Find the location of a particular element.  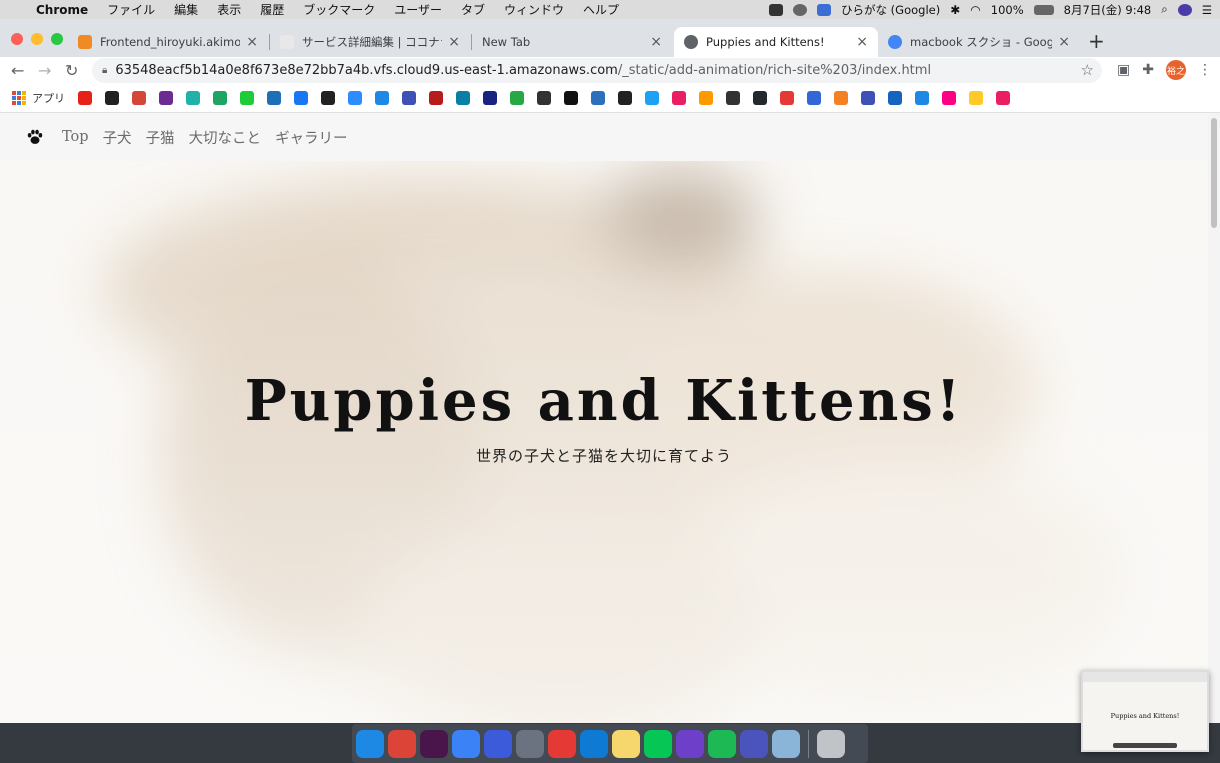

bookmark-9-icon is located at coordinates (301, 98).